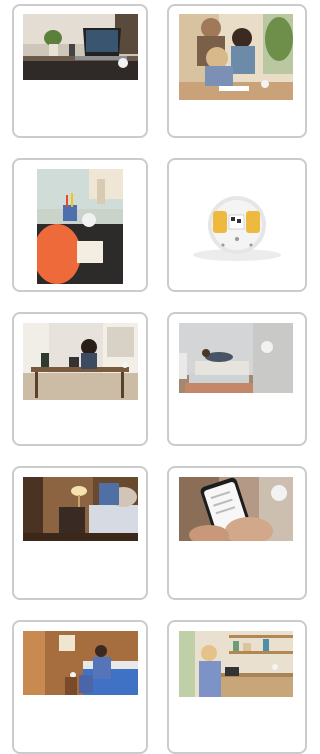 This screenshot has width=320, height=754. I want to click on bedside-lamp-photo, so click(80, 509).